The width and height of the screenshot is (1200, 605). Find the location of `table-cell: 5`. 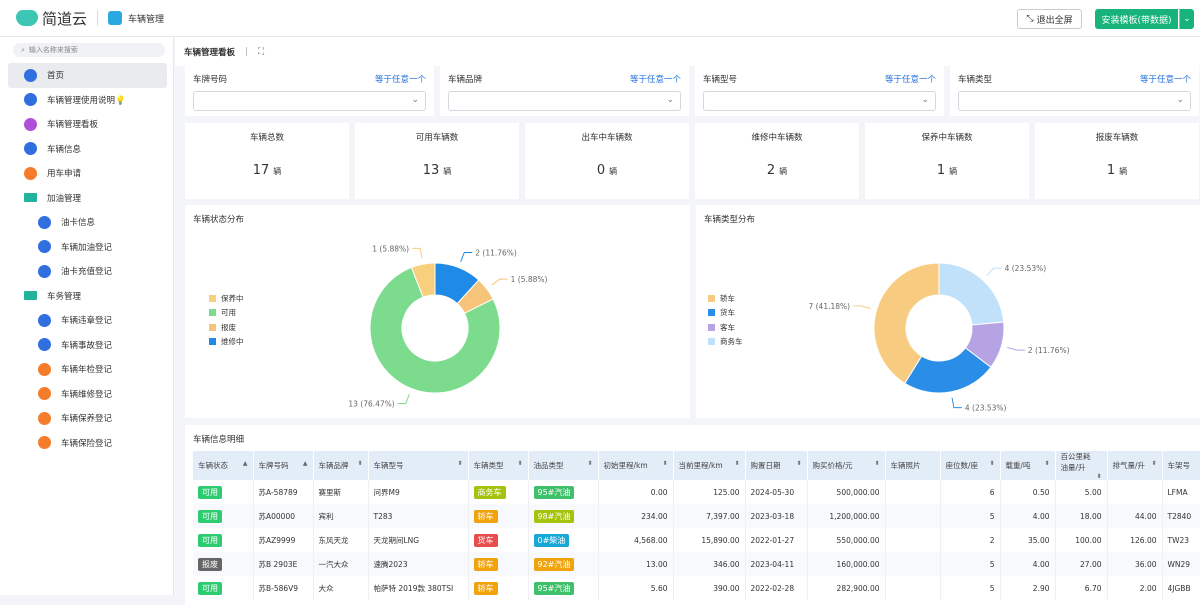

table-cell: 5 is located at coordinates (970, 588).